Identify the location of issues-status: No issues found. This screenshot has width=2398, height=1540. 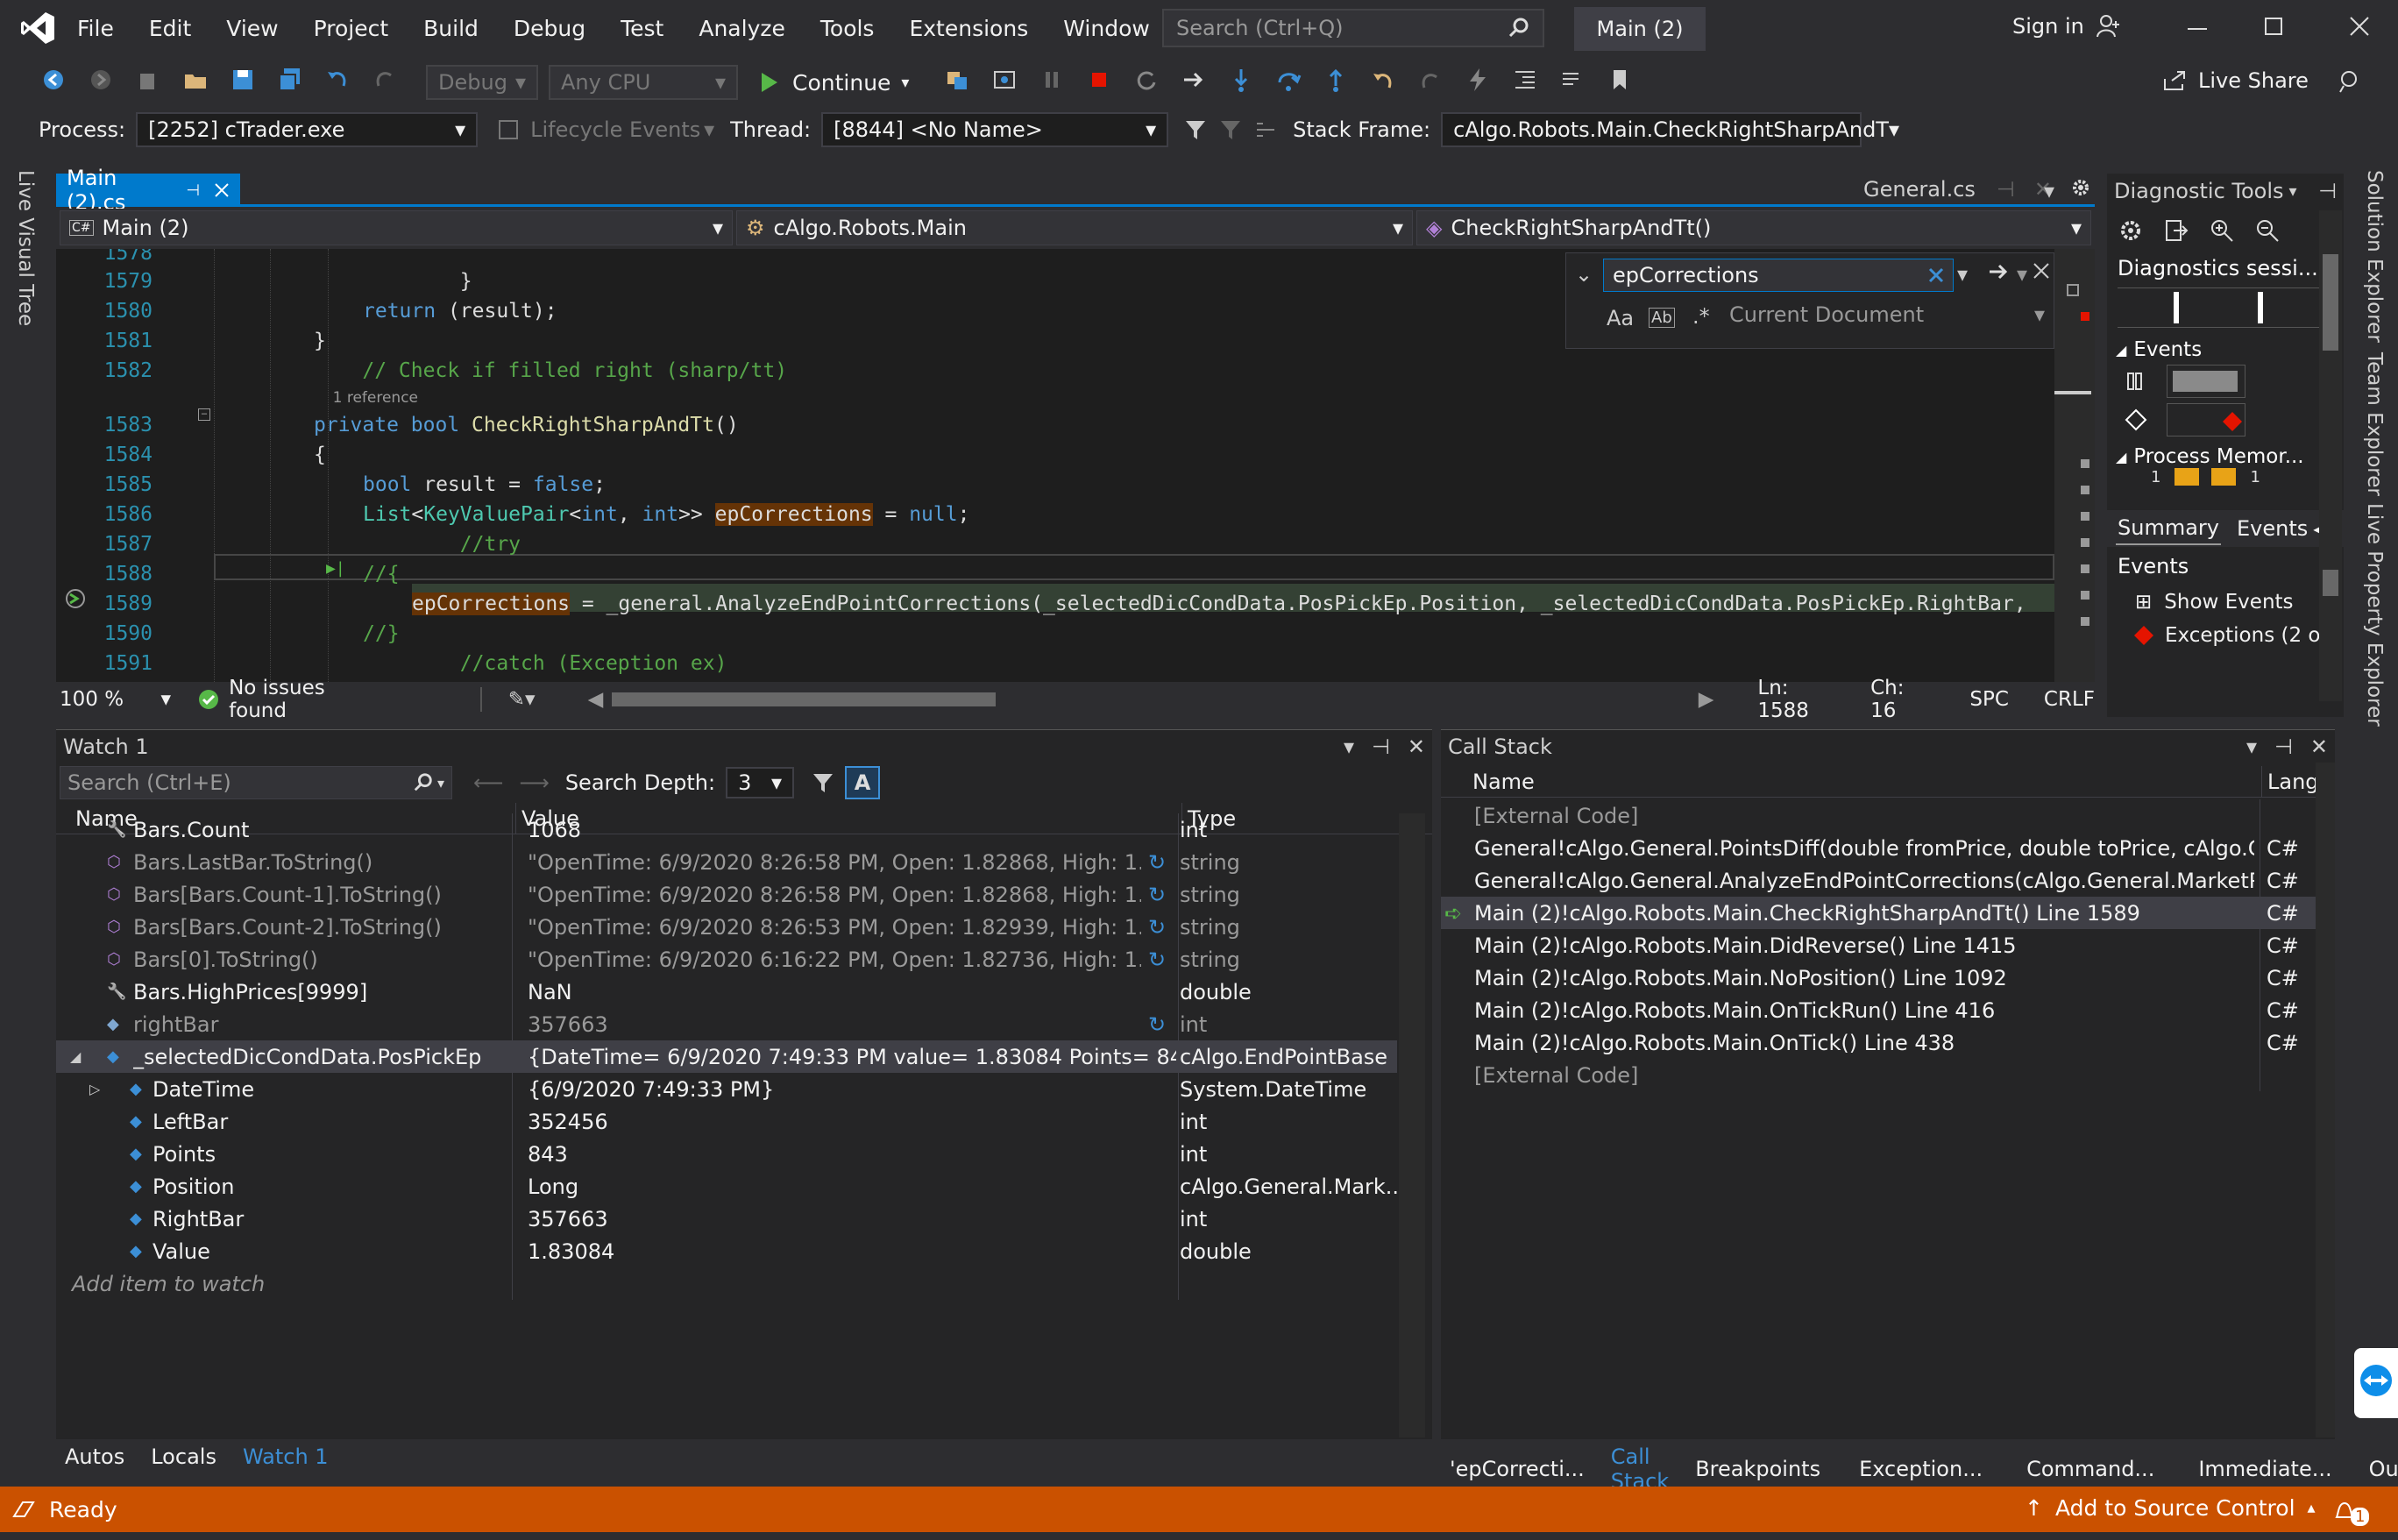
(307, 699).